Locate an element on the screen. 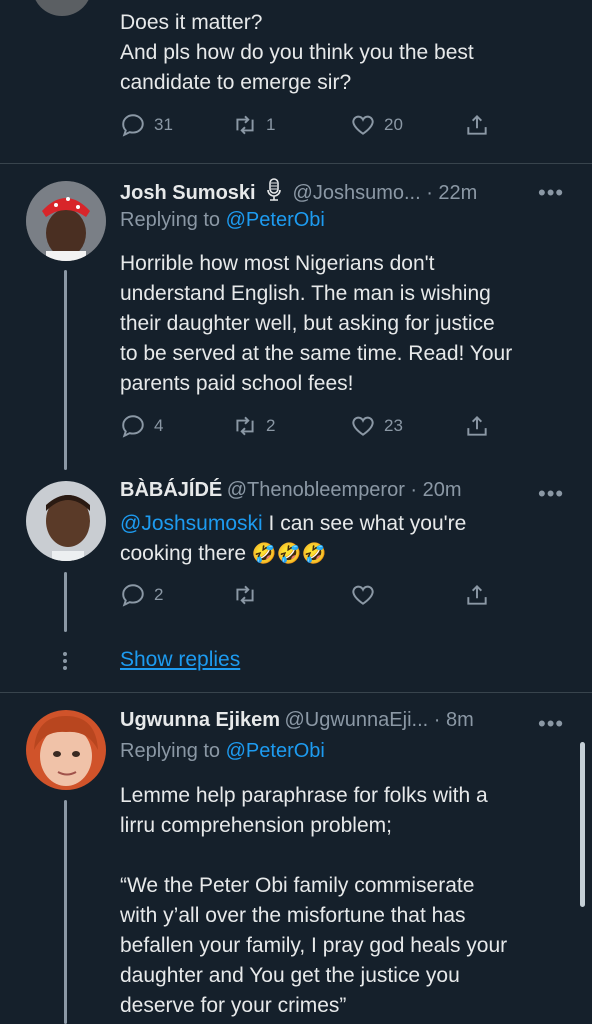 This screenshot has width=592, height=1024. like-count: 23 is located at coordinates (393, 425).